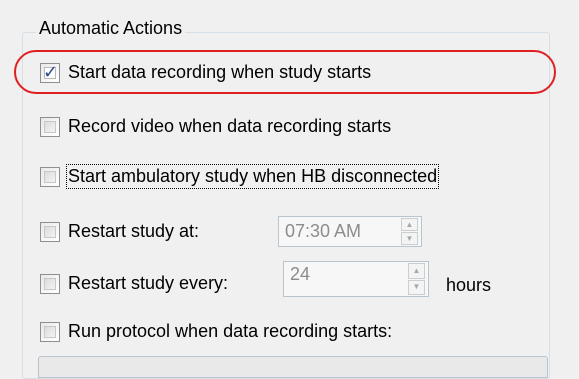 Image resolution: width=579 pixels, height=379 pixels. Describe the element at coordinates (111, 28) in the screenshot. I see `group-title: Automatic Actions` at that location.